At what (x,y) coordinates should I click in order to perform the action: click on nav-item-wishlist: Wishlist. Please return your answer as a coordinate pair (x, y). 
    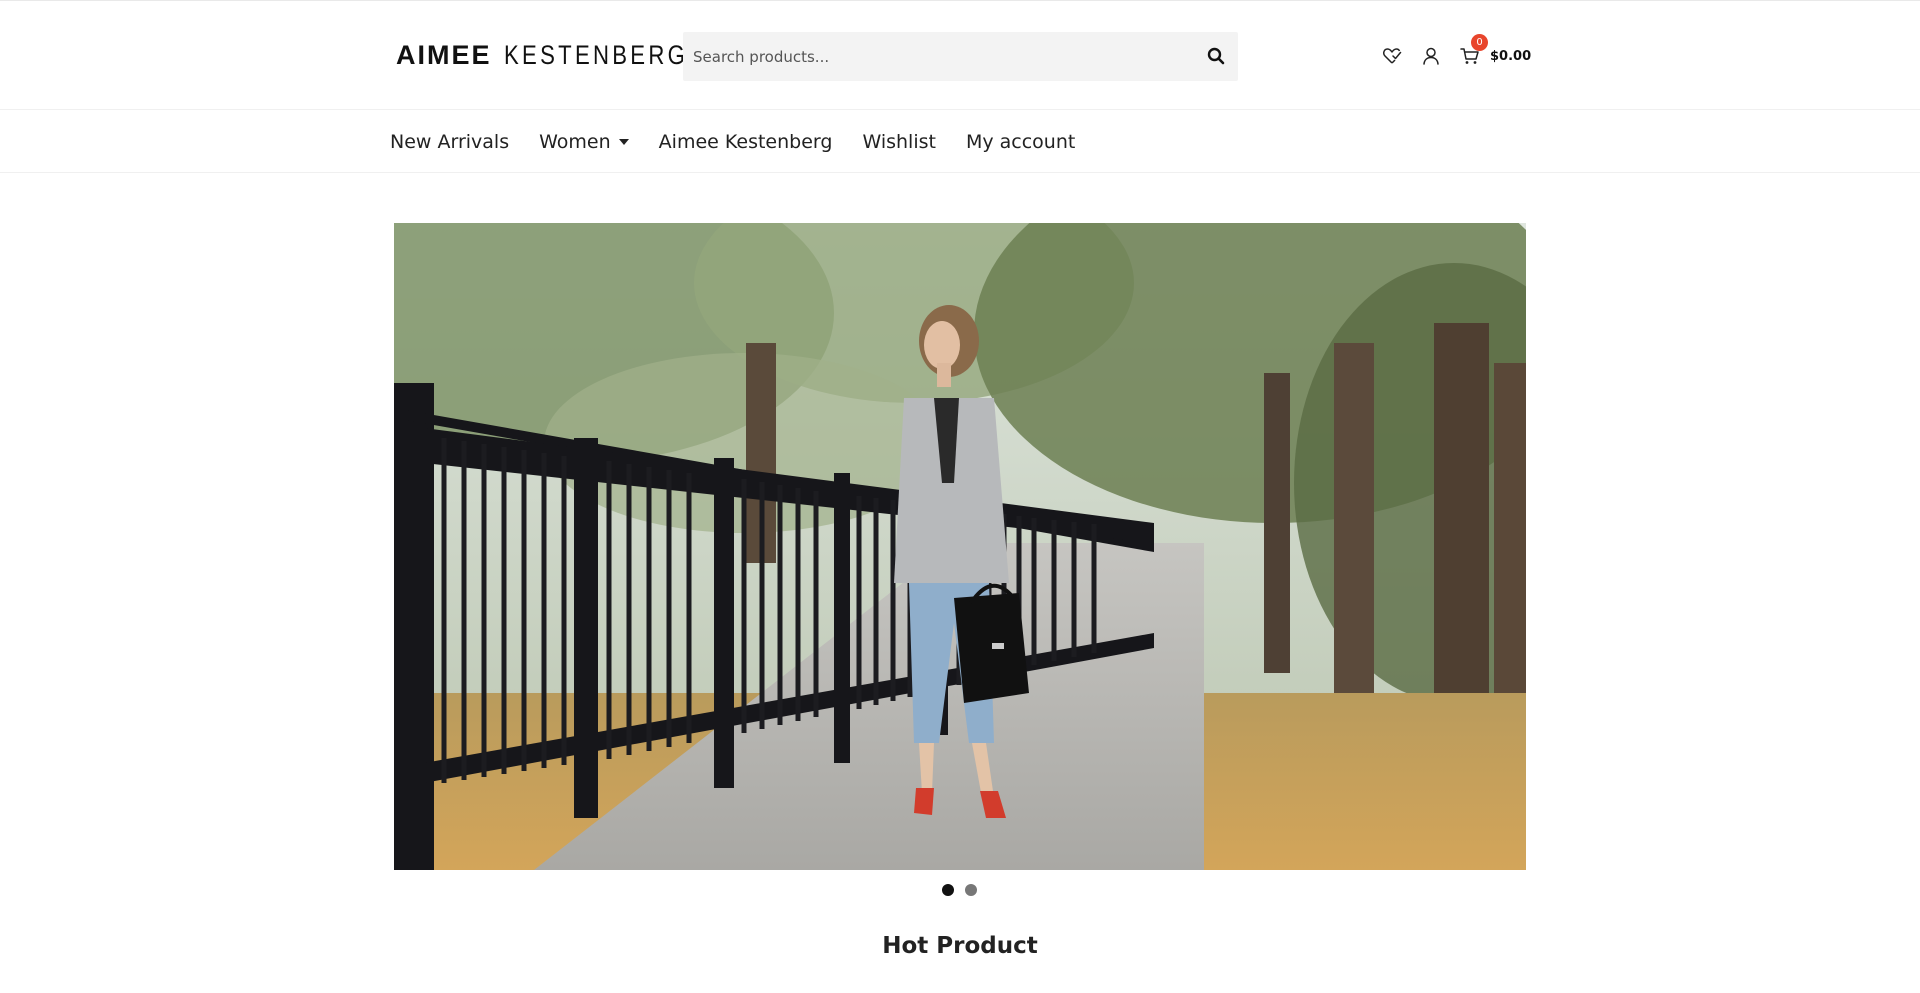
    Looking at the image, I should click on (899, 142).